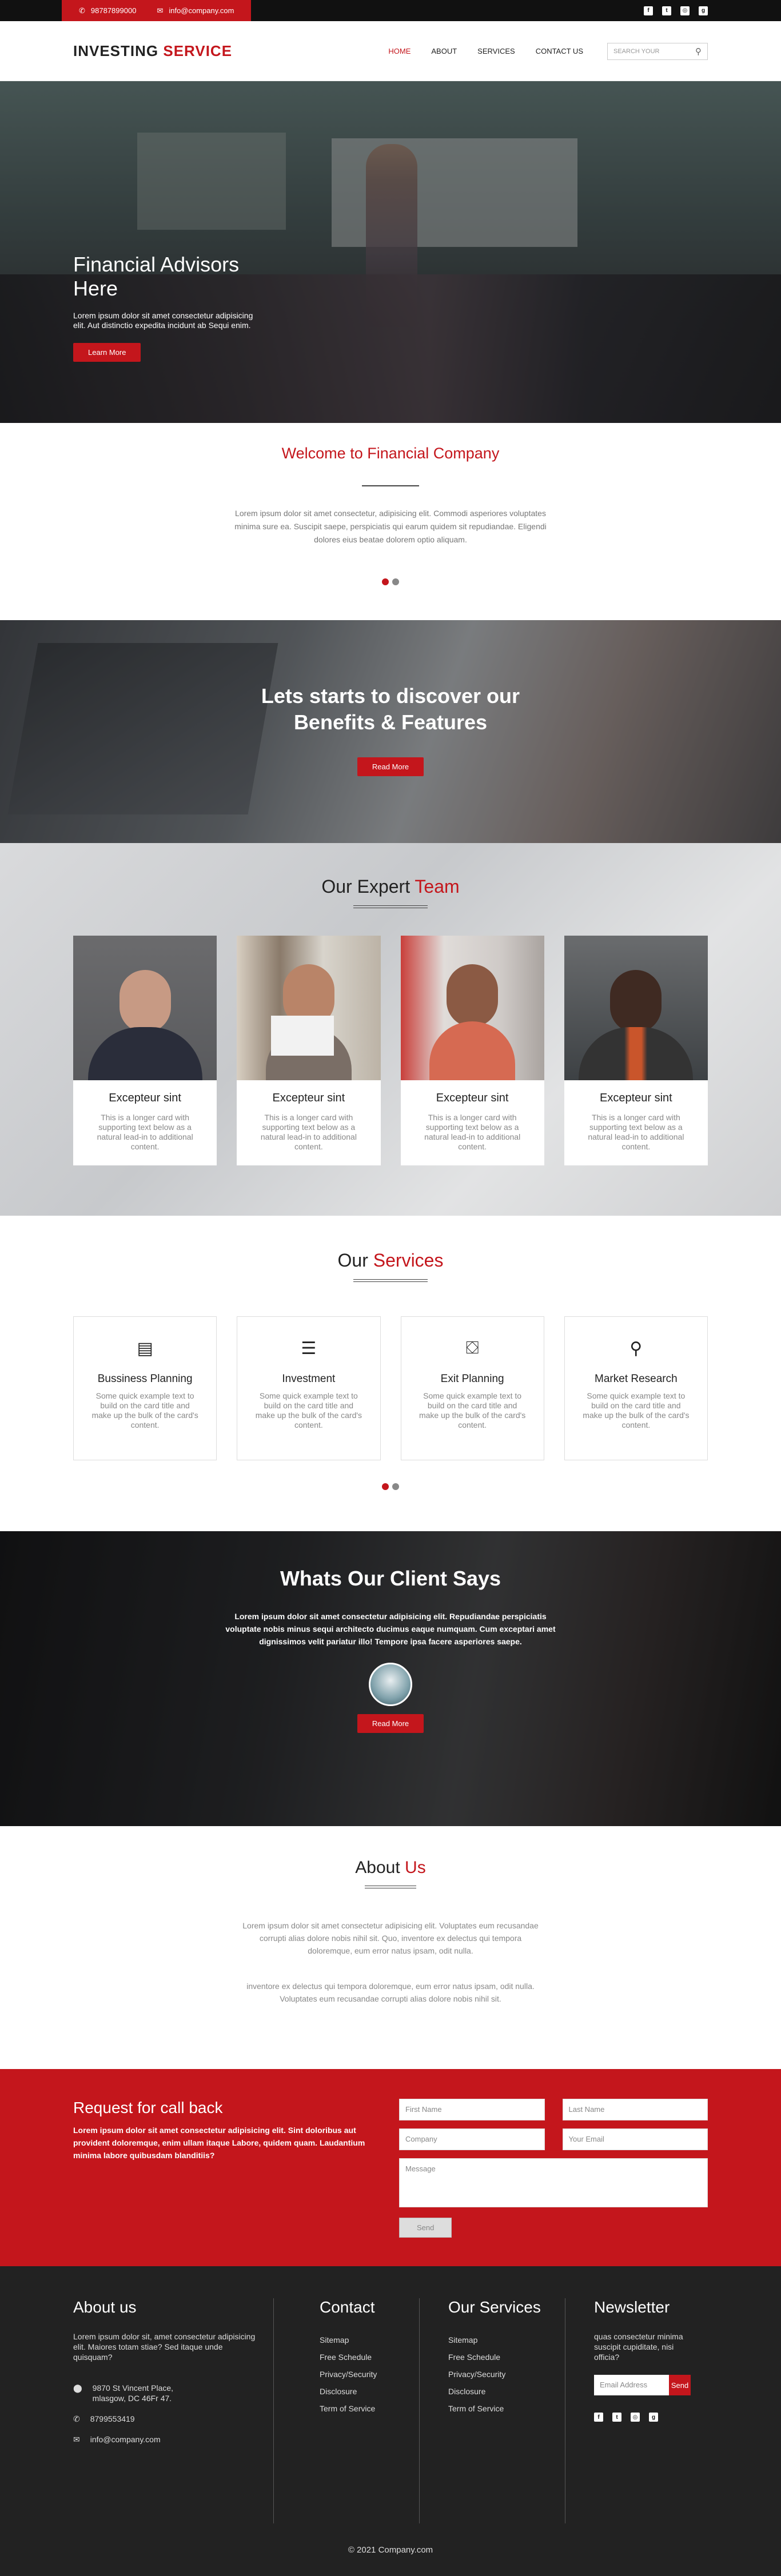 The height and width of the screenshot is (2576, 781). Describe the element at coordinates (303, 1036) in the screenshot. I see `photo-laptop` at that location.